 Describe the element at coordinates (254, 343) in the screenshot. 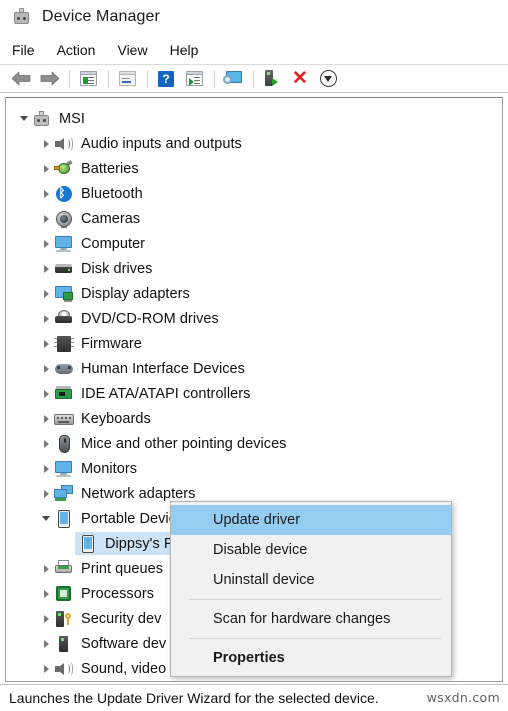

I see `tree-item-firmware: Firmware` at that location.